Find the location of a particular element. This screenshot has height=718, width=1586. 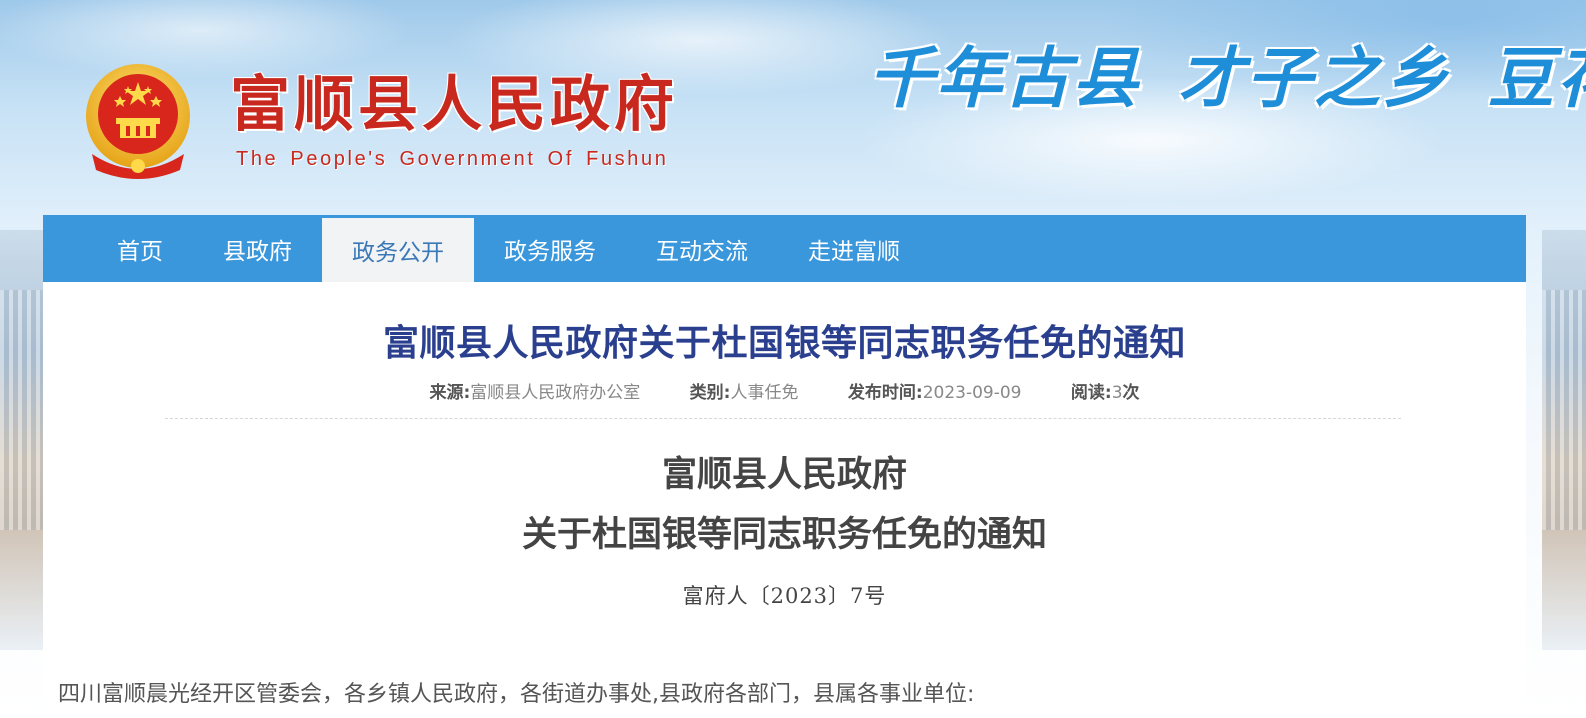

document-heading-line-1: 富顺县人民政府 is located at coordinates (784, 475).